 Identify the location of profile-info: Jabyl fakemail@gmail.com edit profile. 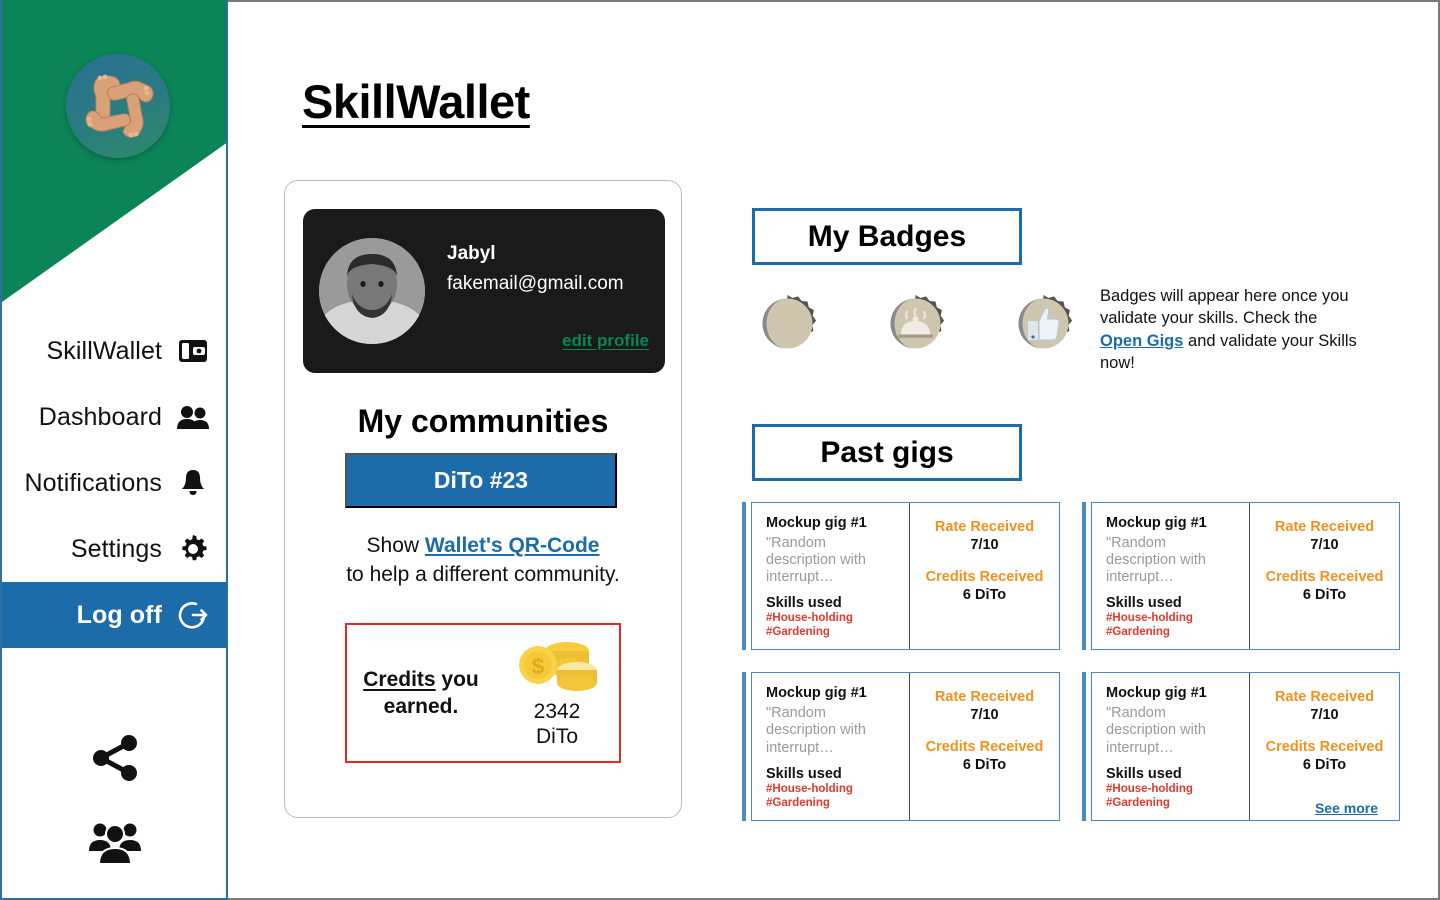
(548, 291).